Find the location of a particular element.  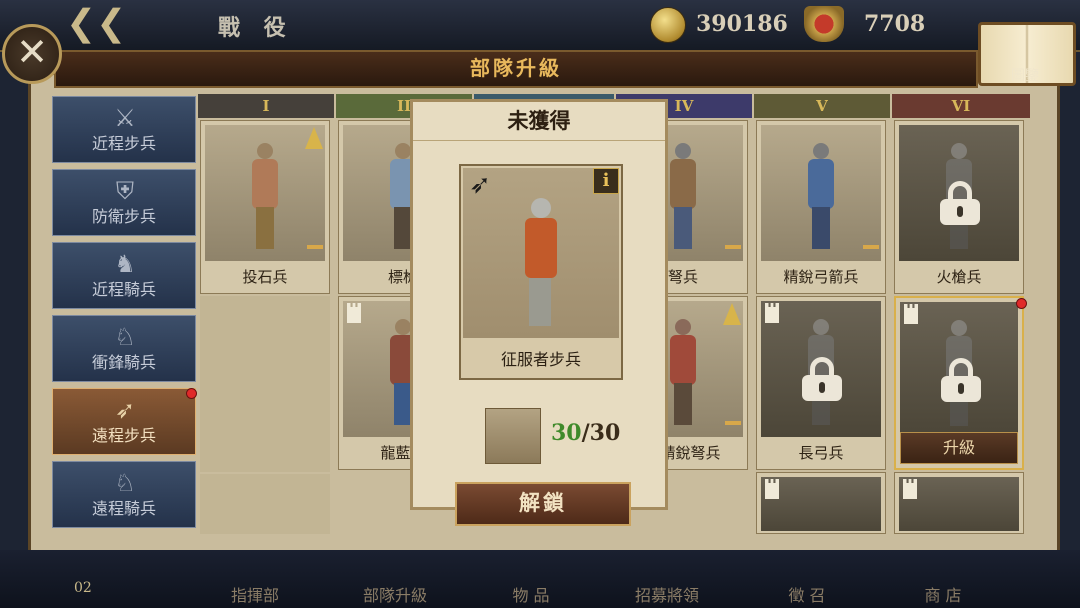

upgrade-button: 升級 is located at coordinates (959, 448).